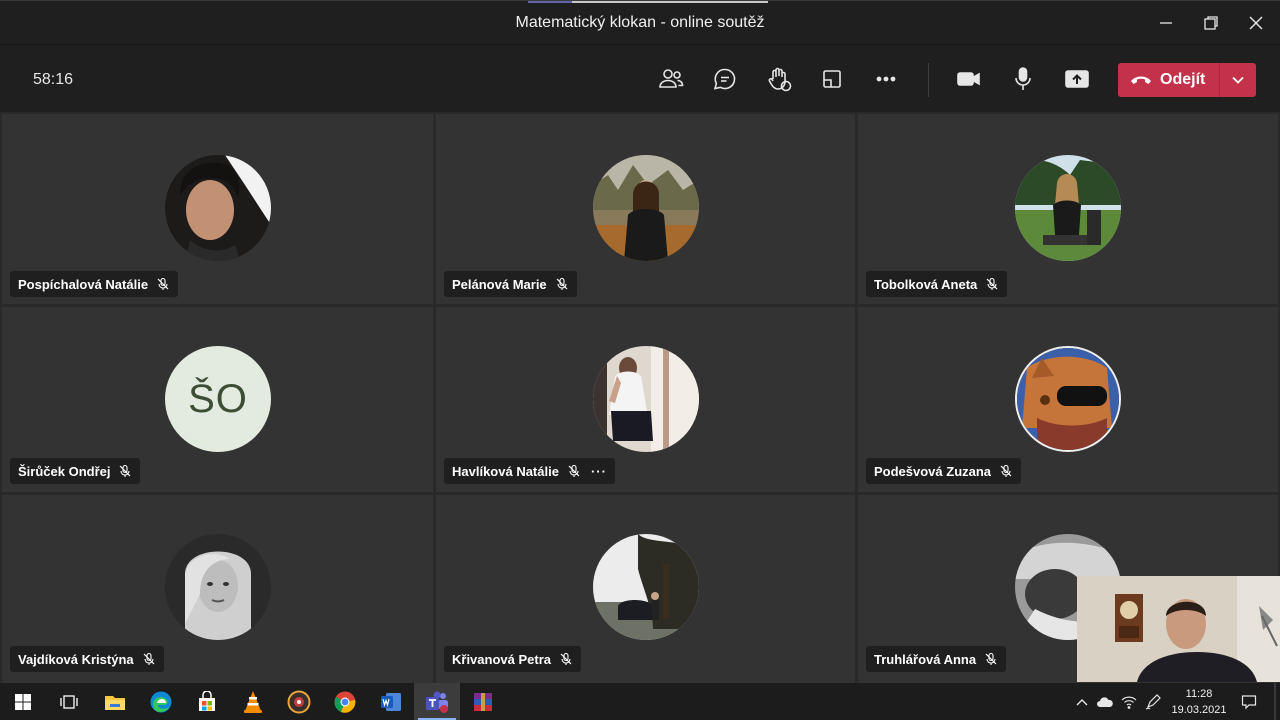 Image resolution: width=1280 pixels, height=720 pixels. Describe the element at coordinates (83, 284) in the screenshot. I see `participant-name: Pospíchalová Natálie` at that location.